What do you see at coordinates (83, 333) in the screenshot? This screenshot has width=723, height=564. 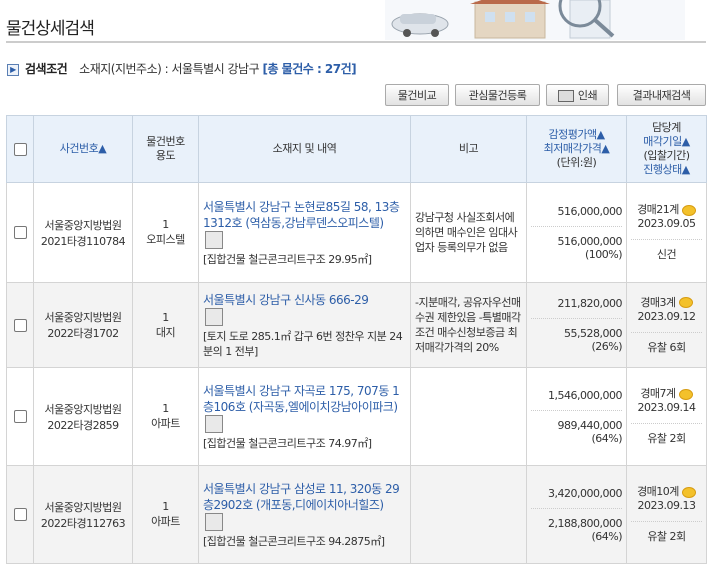 I see `case-number: 2022타경1702` at bounding box center [83, 333].